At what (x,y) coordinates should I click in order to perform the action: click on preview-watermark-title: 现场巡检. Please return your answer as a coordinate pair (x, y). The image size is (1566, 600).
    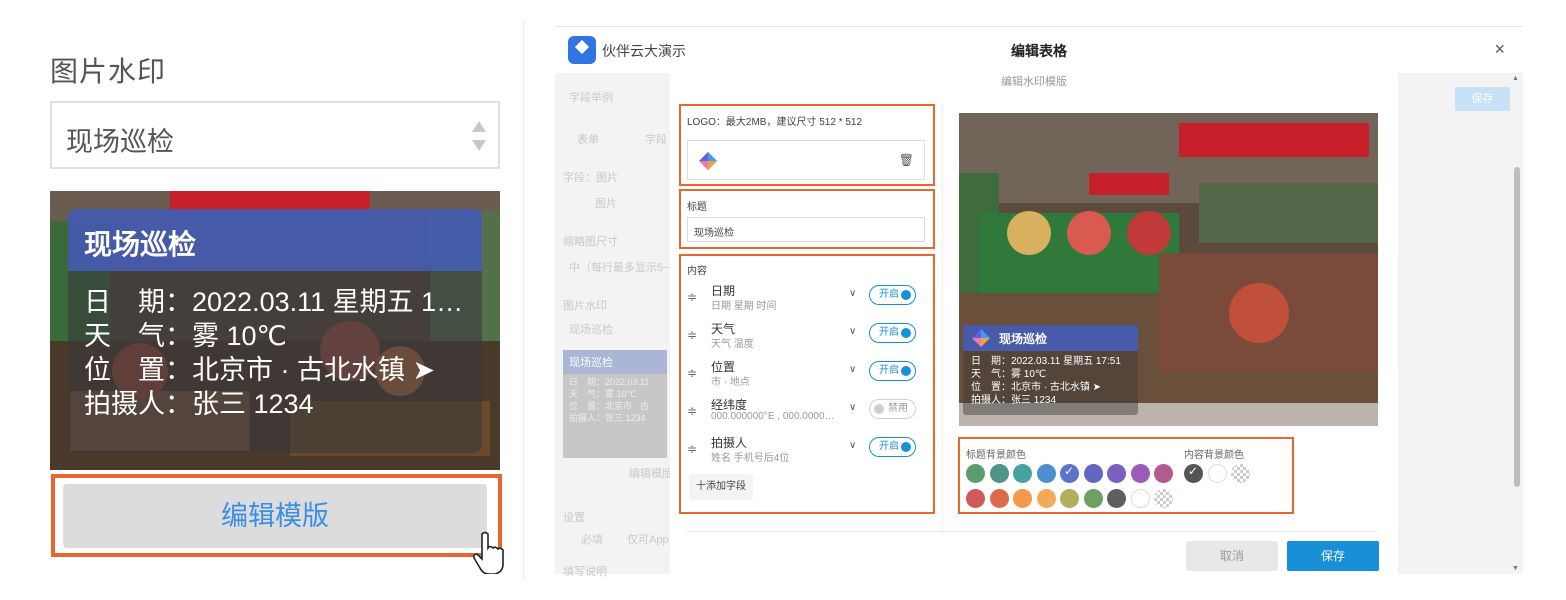
    Looking at the image, I should click on (1023, 339).